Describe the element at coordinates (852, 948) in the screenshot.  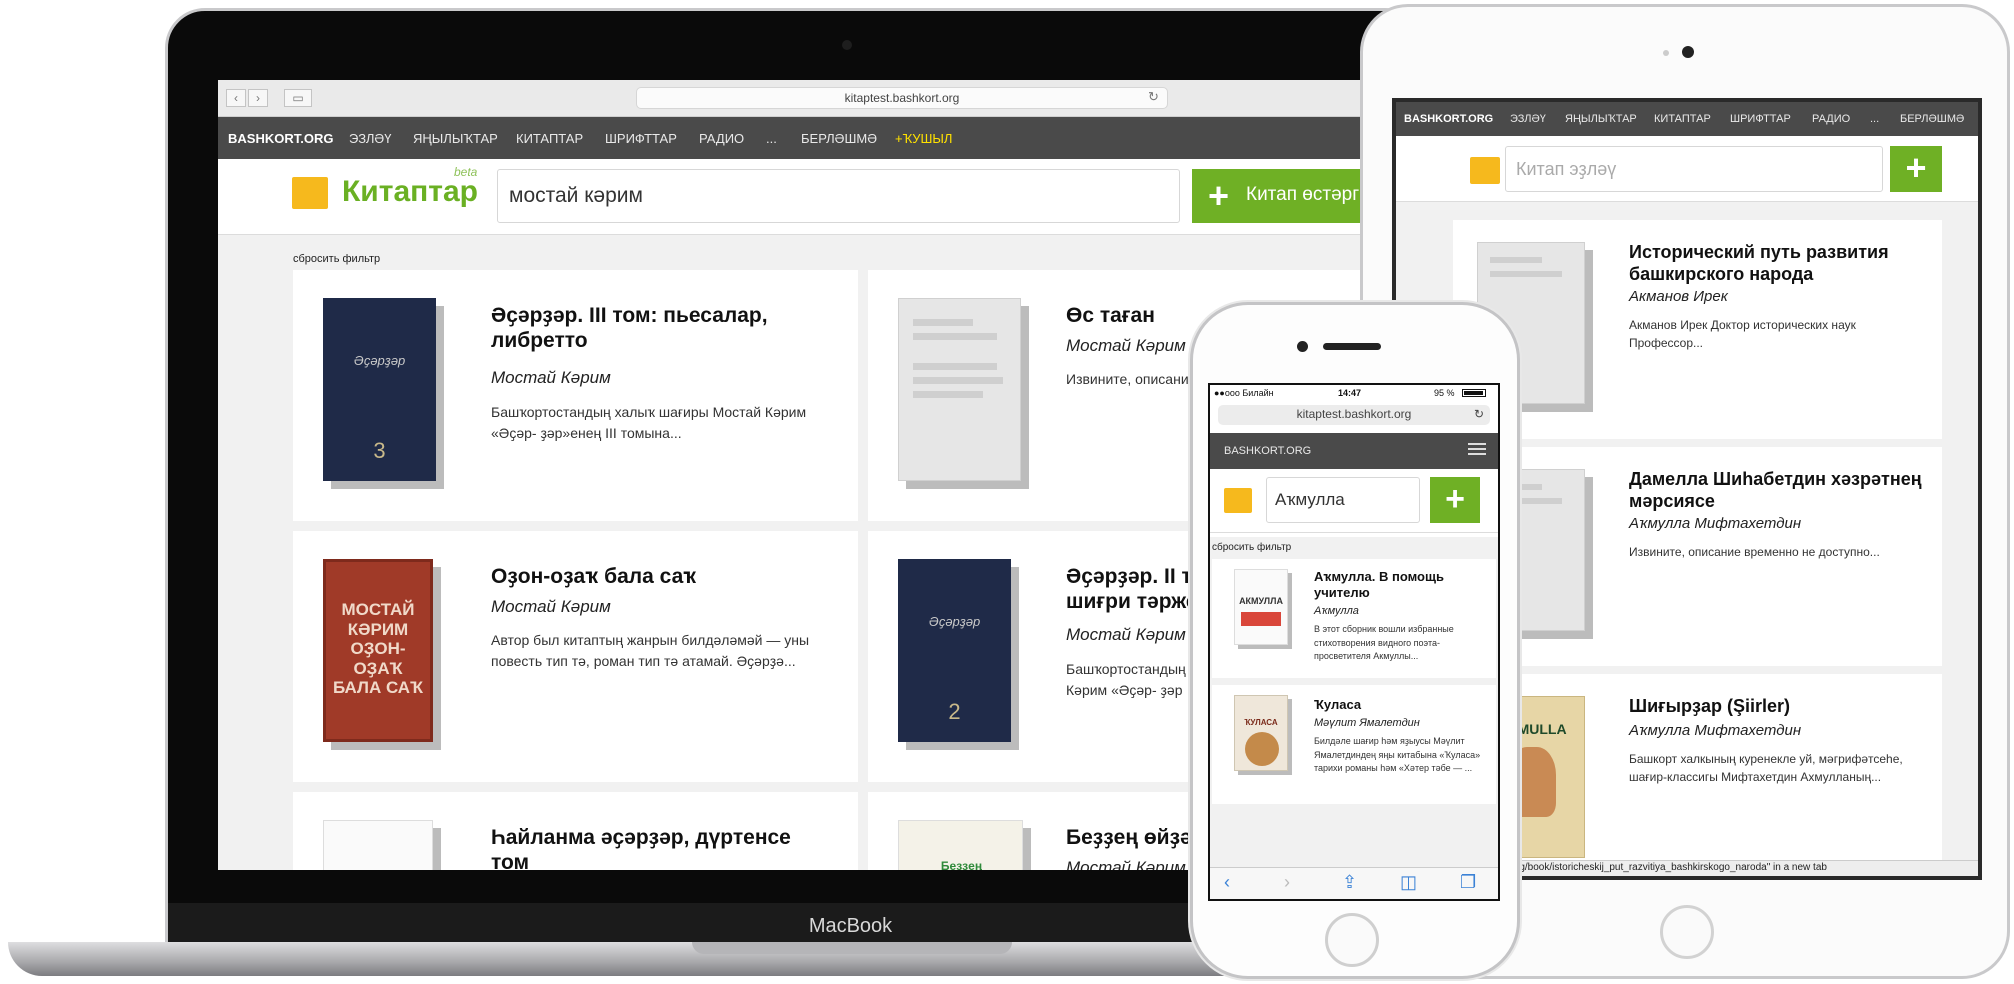
I see `macbook-notch` at that location.